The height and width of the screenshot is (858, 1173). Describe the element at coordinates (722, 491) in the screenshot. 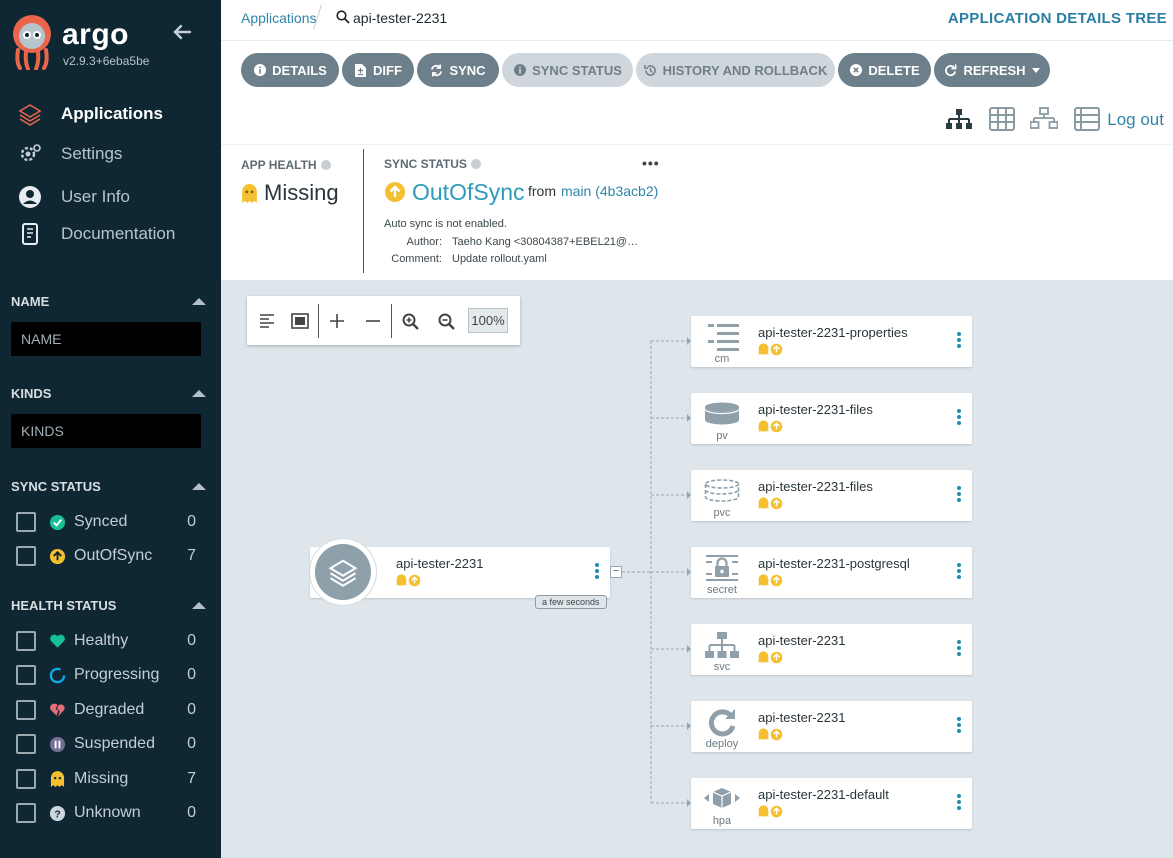

I see `database-dashed-icon` at that location.